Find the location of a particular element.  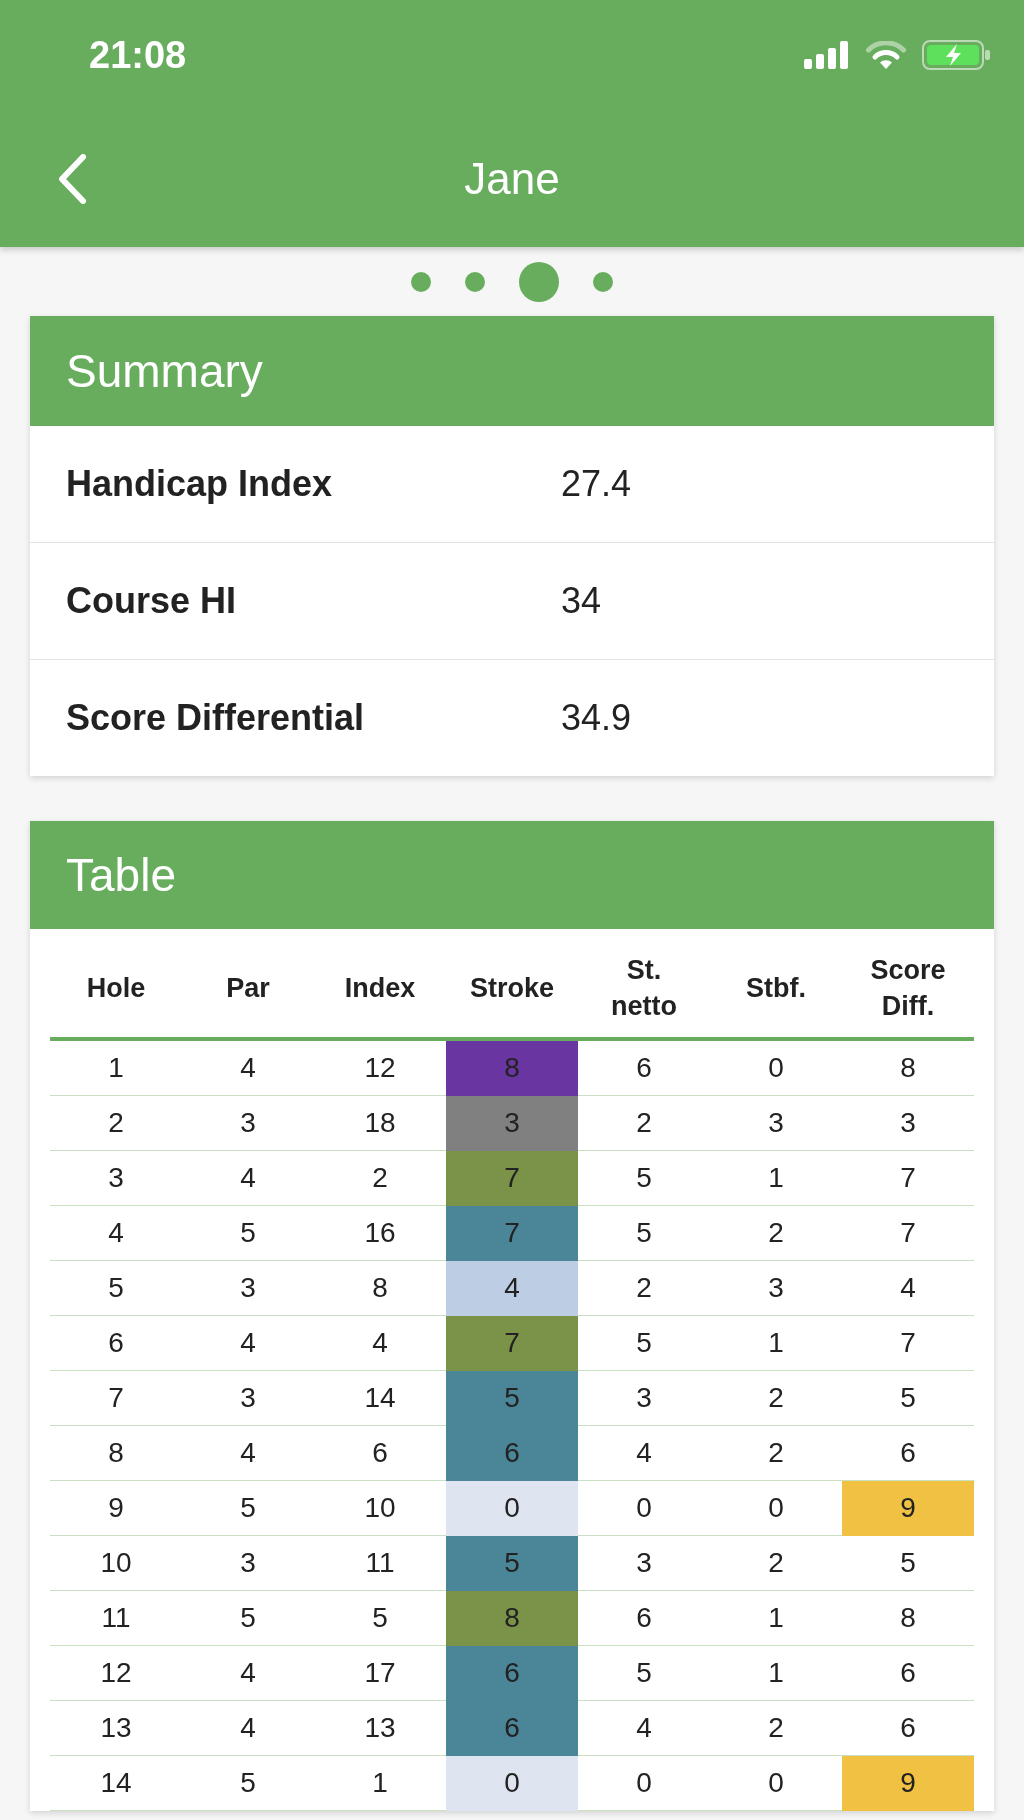

score-diff-cell: 4 is located at coordinates (908, 1288).